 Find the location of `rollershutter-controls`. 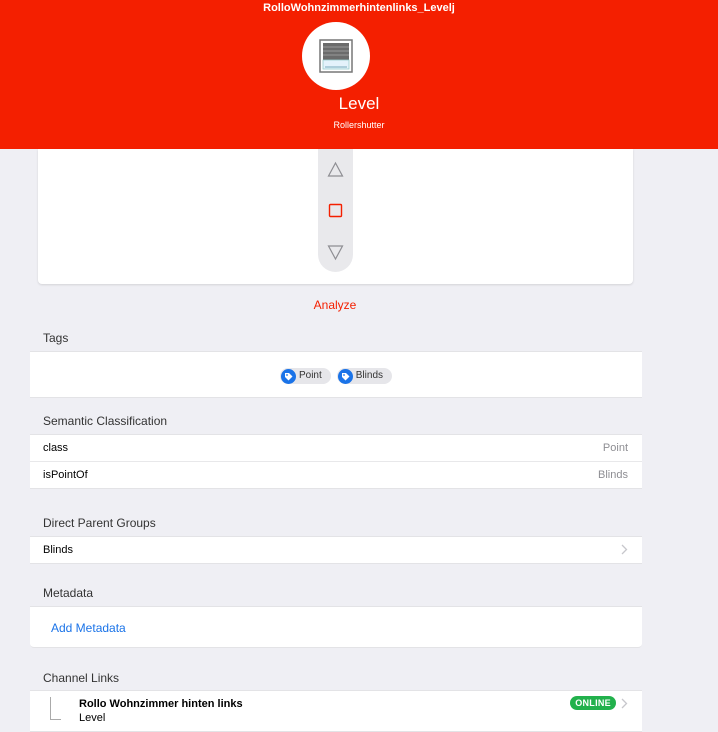

rollershutter-controls is located at coordinates (335, 210).